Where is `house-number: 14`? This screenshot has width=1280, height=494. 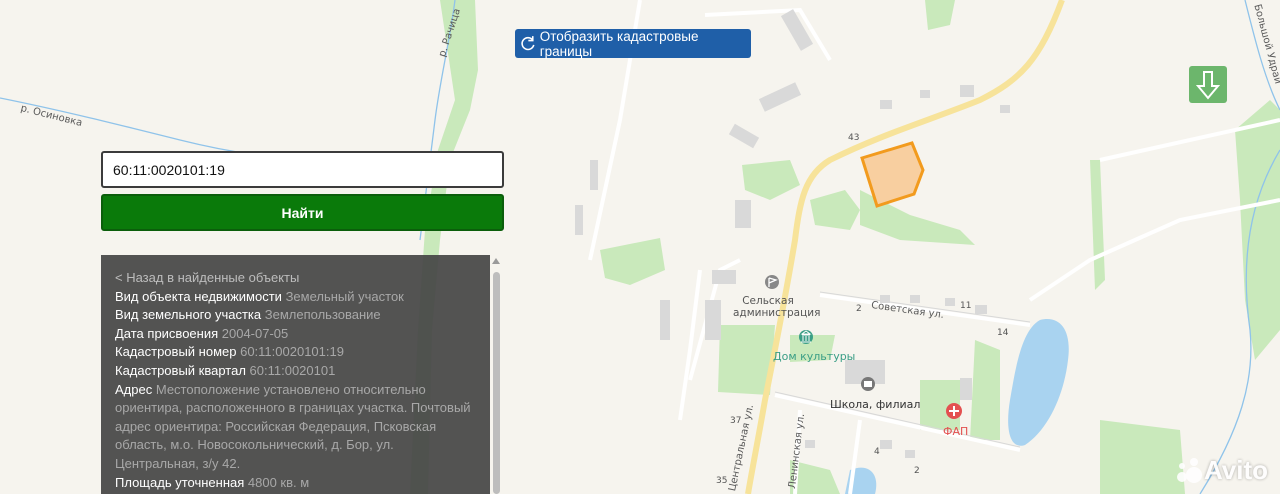
house-number: 14 is located at coordinates (1003, 333).